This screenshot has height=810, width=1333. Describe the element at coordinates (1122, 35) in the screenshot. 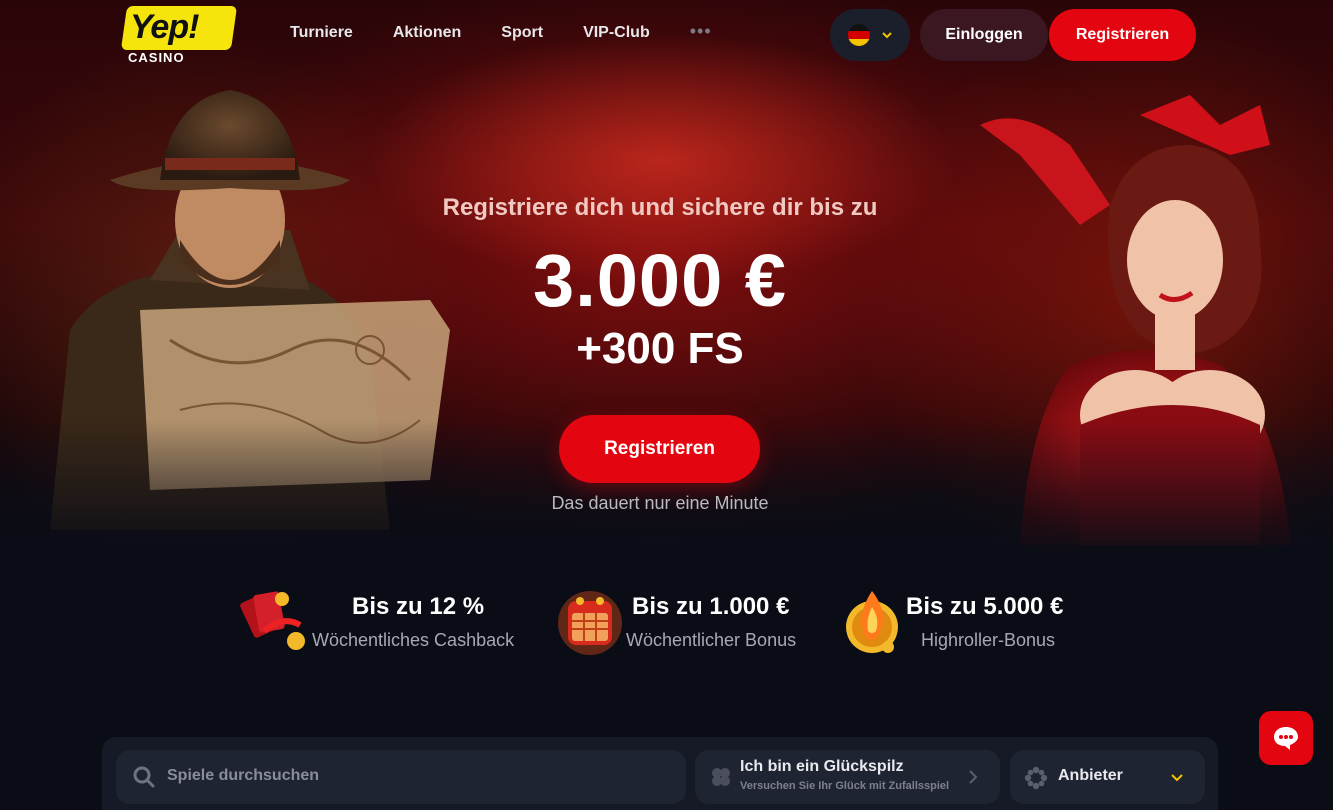

I see `register-button-header: Registrieren` at that location.